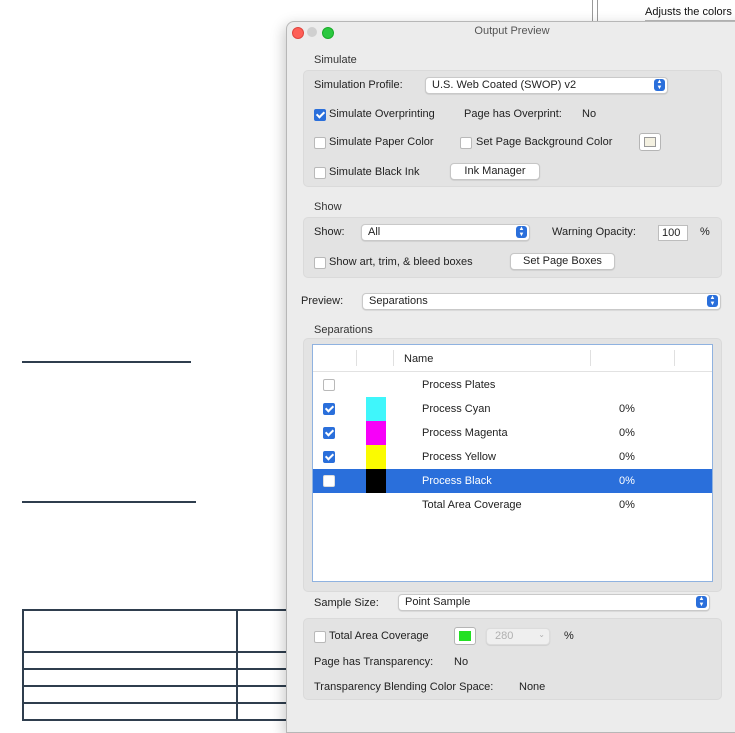  I want to click on show-label: Show:, so click(329, 232).